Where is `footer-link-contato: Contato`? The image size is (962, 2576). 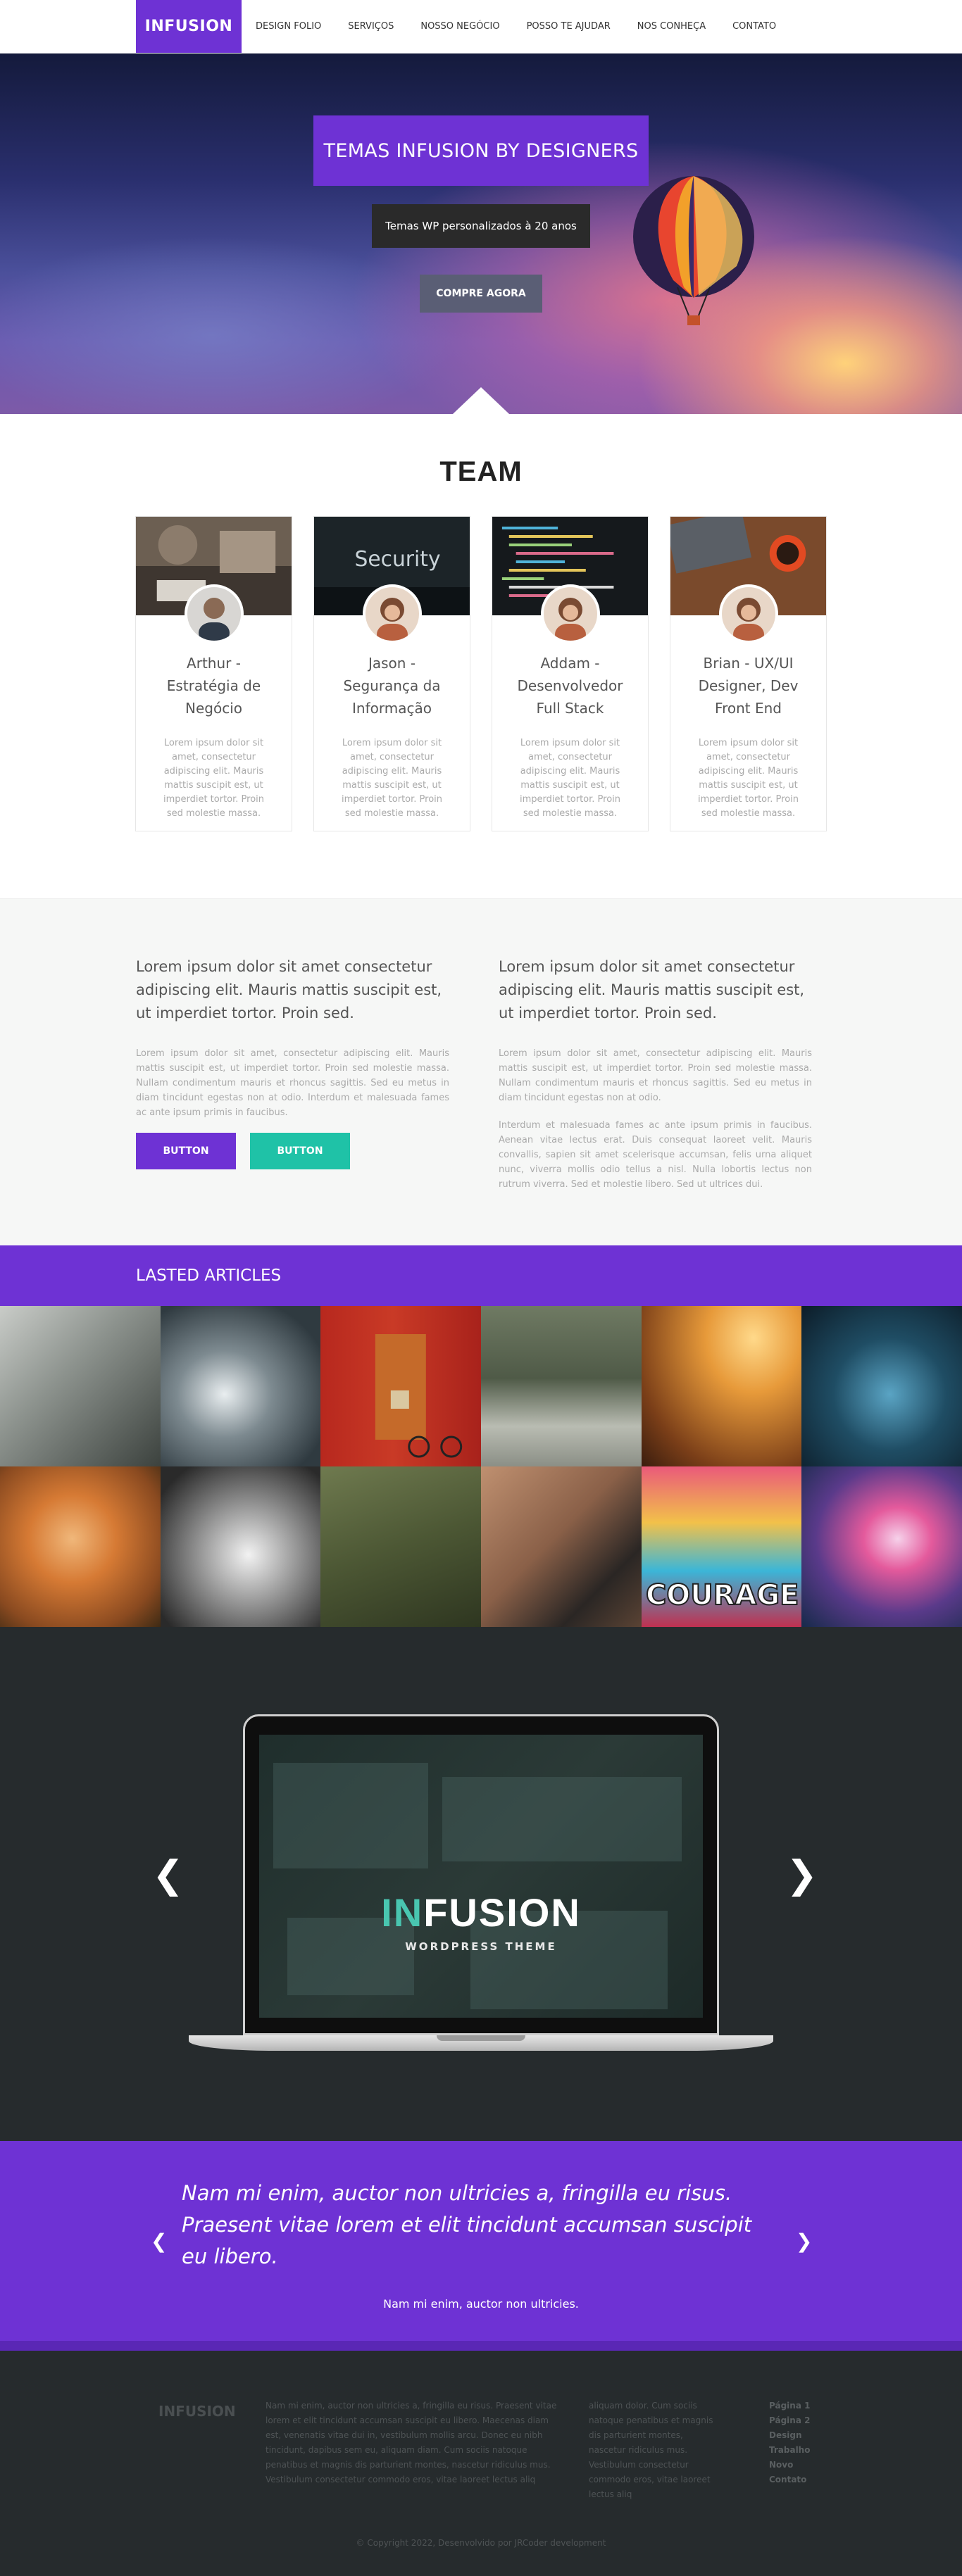
footer-link-contato: Contato is located at coordinates (789, 2480).